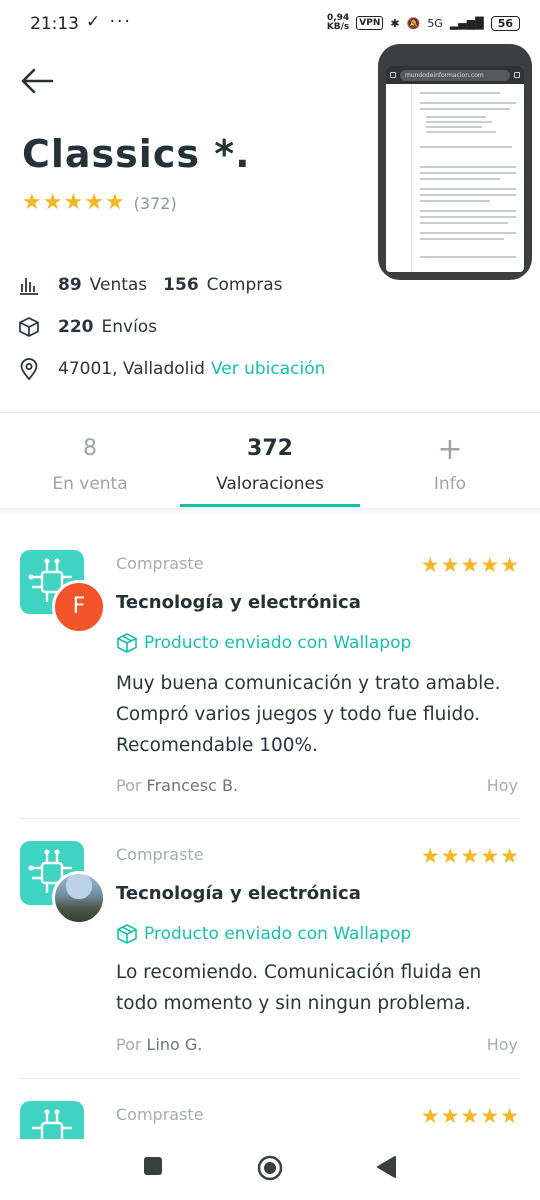 This screenshot has height=1200, width=540. I want to click on location-pin-icon, so click(29, 369).